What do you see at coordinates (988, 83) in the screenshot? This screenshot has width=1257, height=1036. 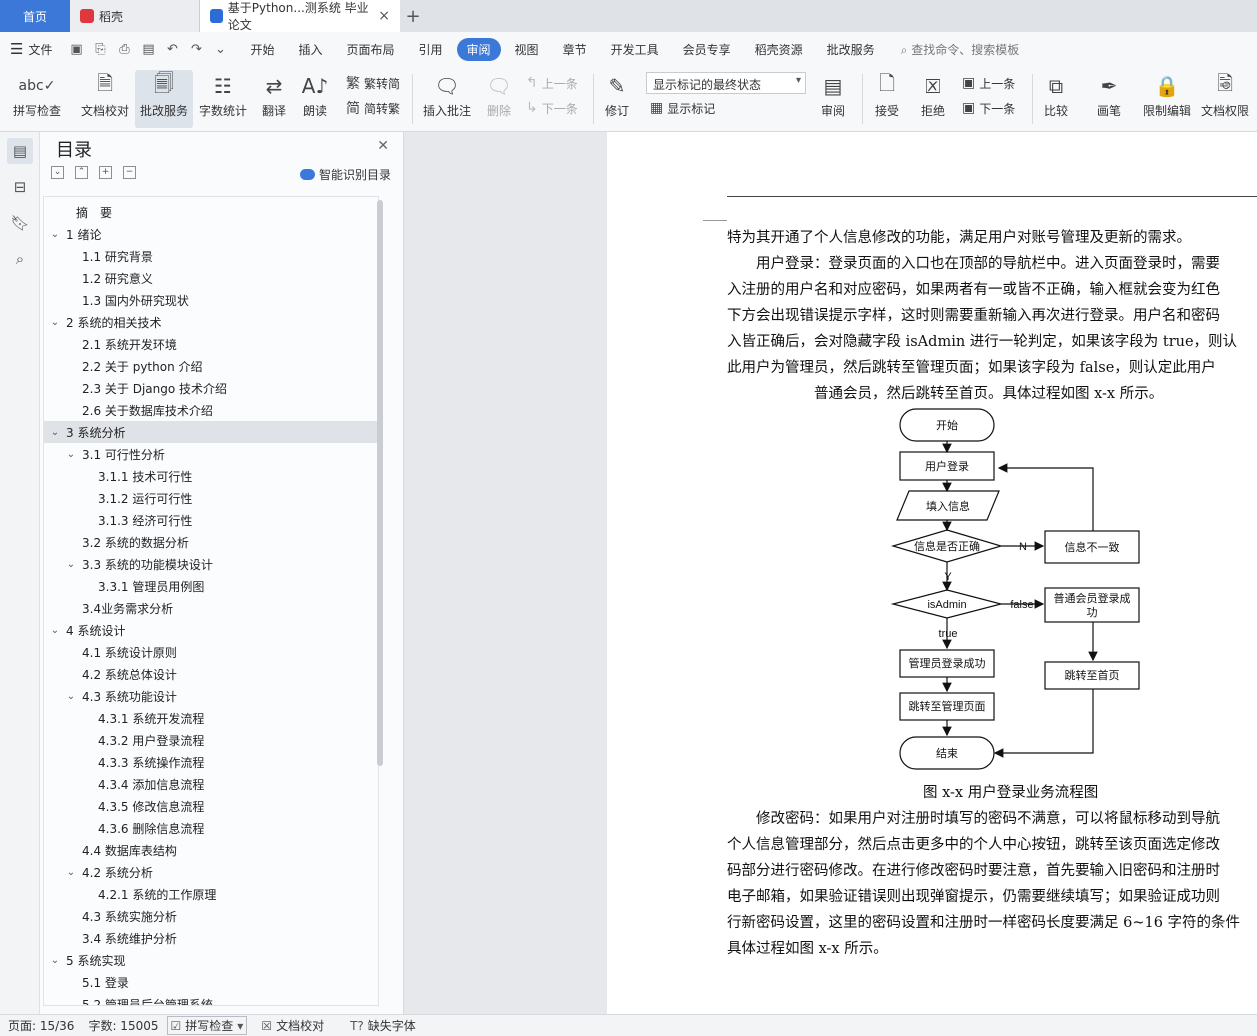 I see `prev-change-button: ▣ 上一条` at bounding box center [988, 83].